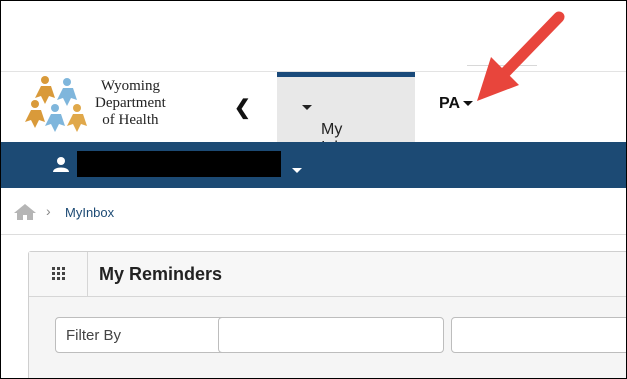  Describe the element at coordinates (313, 165) in the screenshot. I see `user-bar` at that location.